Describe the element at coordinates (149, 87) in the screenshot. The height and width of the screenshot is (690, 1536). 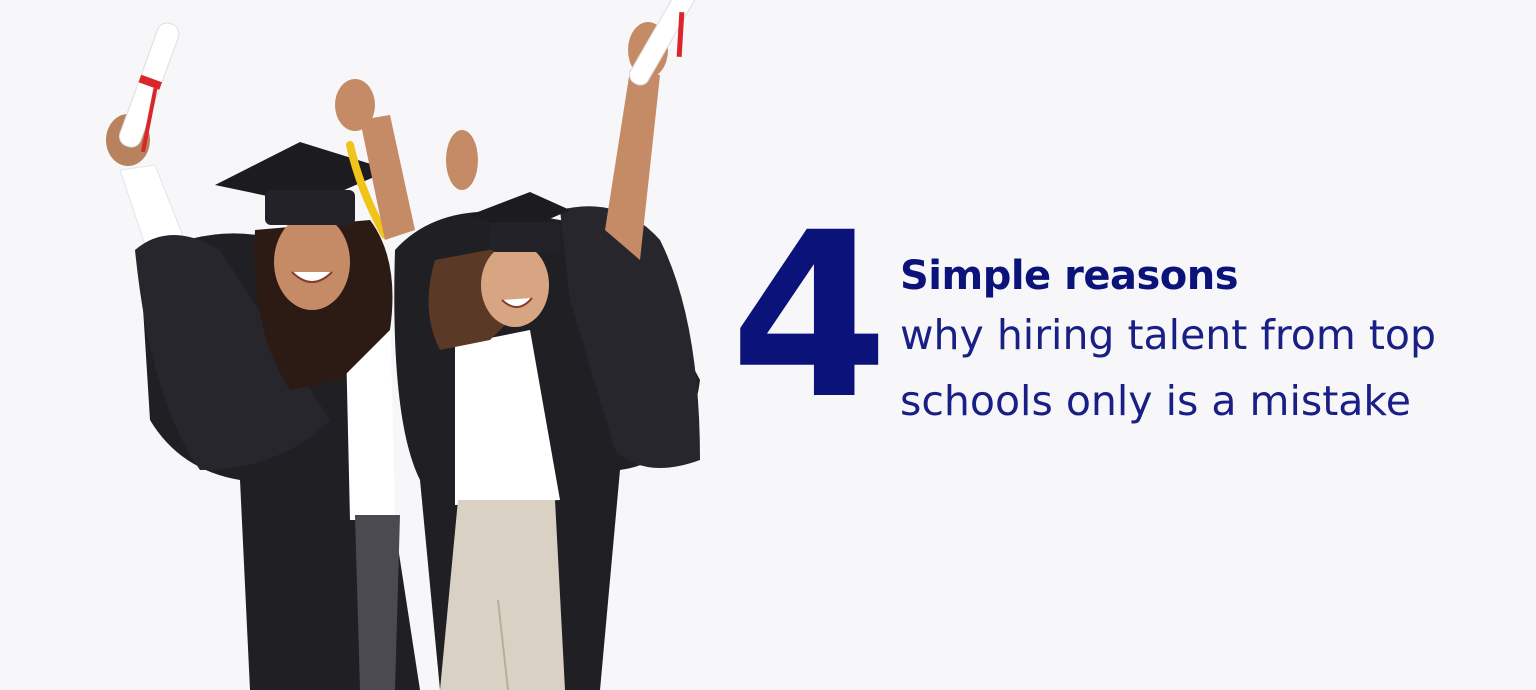
I see `left-diploma` at that location.